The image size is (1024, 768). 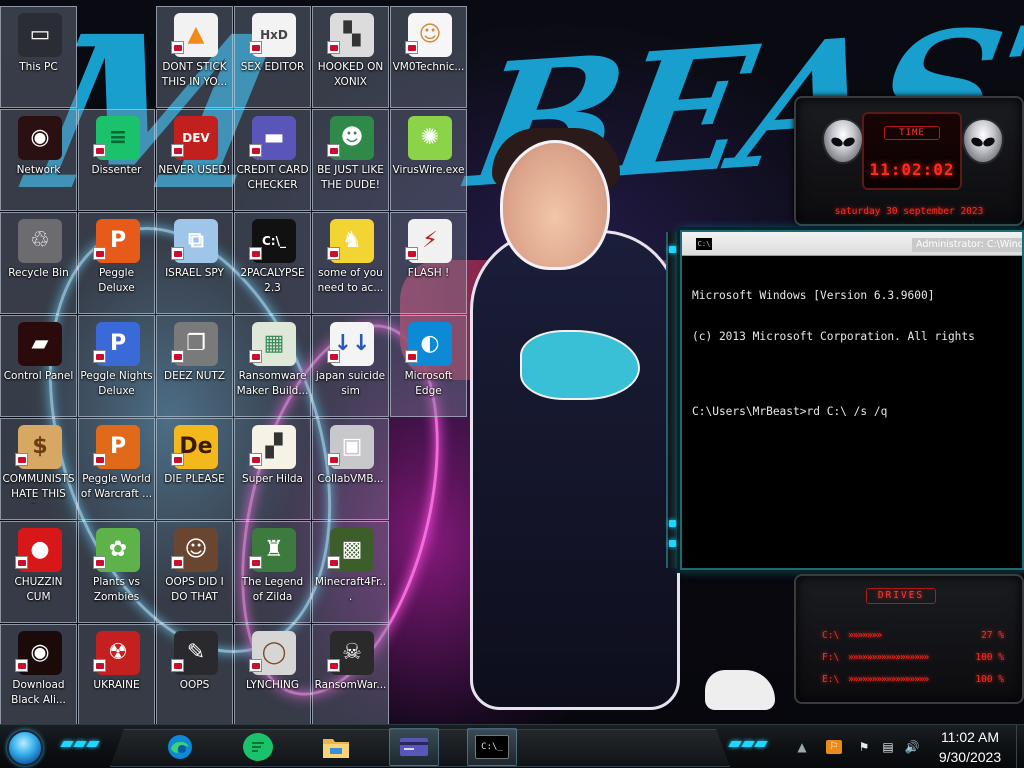 I want to click on desktop-icon: P Peggle Nights Deluxe, so click(x=116, y=366).